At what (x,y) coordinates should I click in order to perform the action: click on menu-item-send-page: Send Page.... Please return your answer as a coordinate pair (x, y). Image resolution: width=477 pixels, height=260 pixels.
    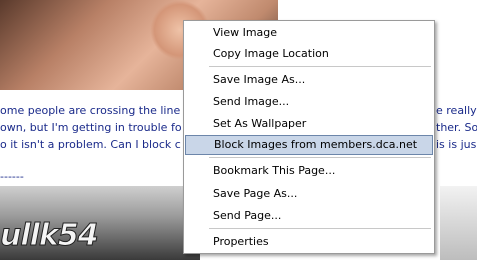
    Looking at the image, I should click on (309, 216).